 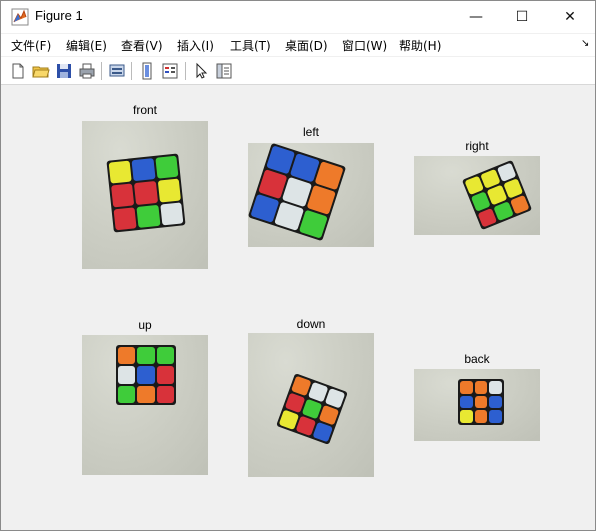 I want to click on close-button: ✕, so click(x=570, y=17).